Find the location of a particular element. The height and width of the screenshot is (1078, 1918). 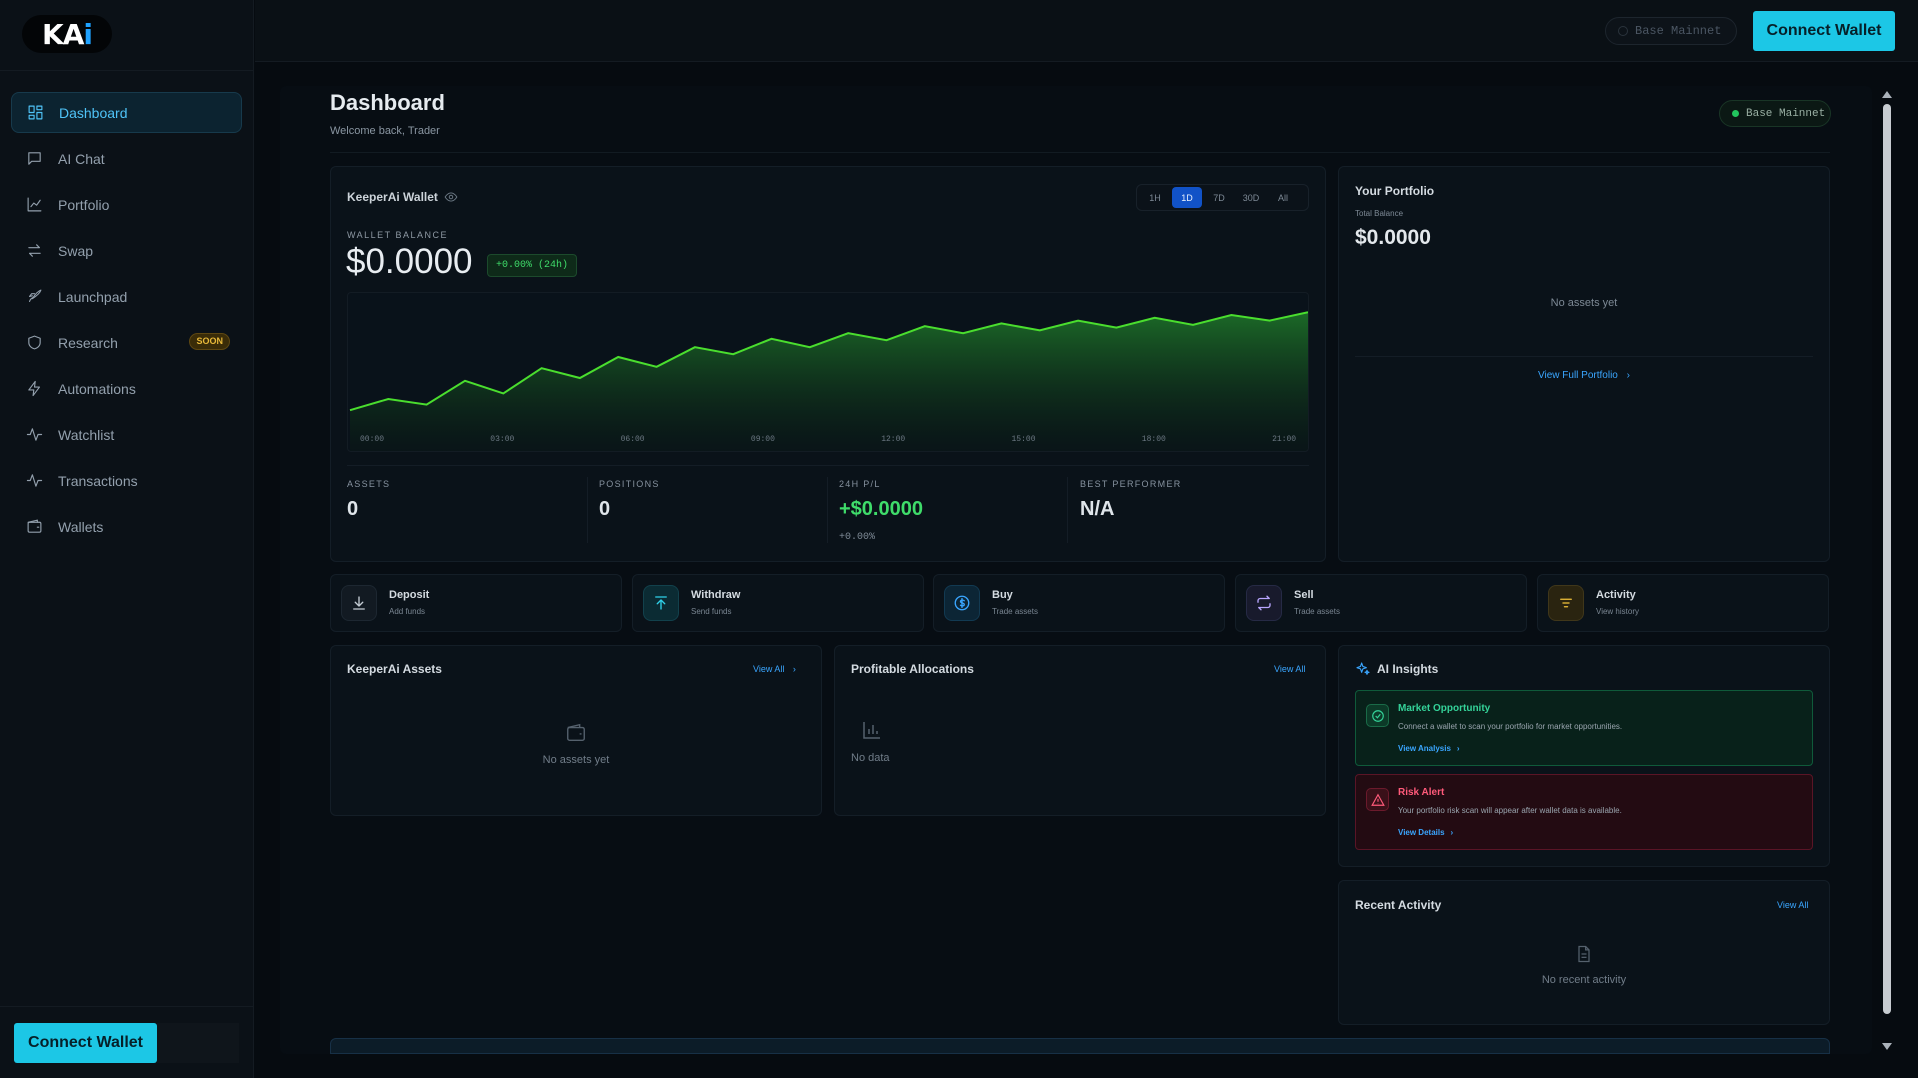

deposit-title: Deposit is located at coordinates (409, 595).